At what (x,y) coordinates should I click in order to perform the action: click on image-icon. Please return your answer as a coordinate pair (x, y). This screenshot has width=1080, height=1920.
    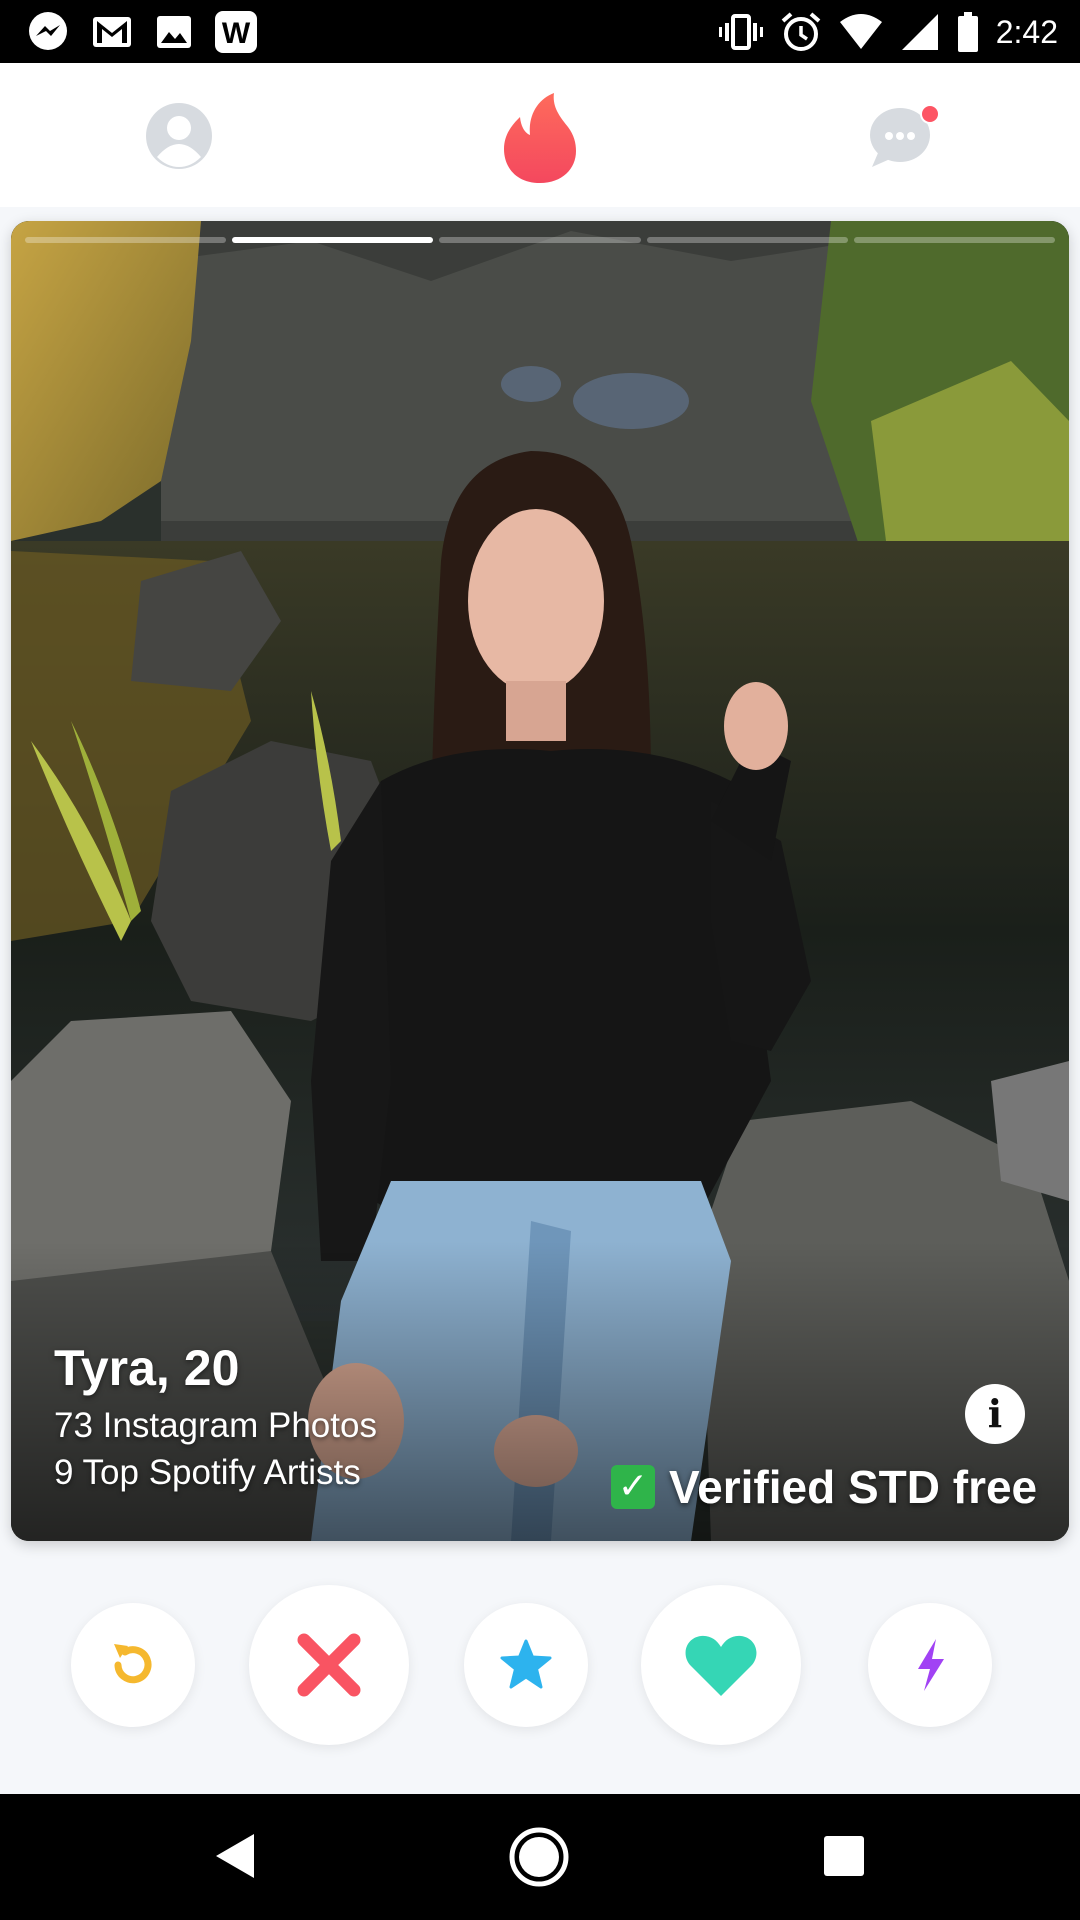
    Looking at the image, I should click on (174, 32).